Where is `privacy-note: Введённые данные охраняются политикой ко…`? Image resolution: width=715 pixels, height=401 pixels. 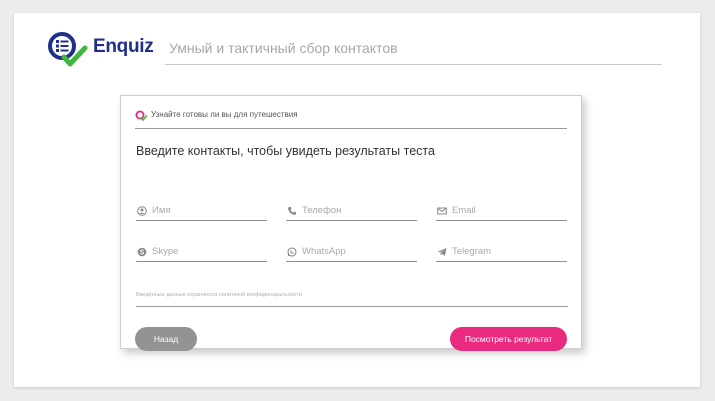
privacy-note: Введённые данные охраняются политикой ко… is located at coordinates (219, 295).